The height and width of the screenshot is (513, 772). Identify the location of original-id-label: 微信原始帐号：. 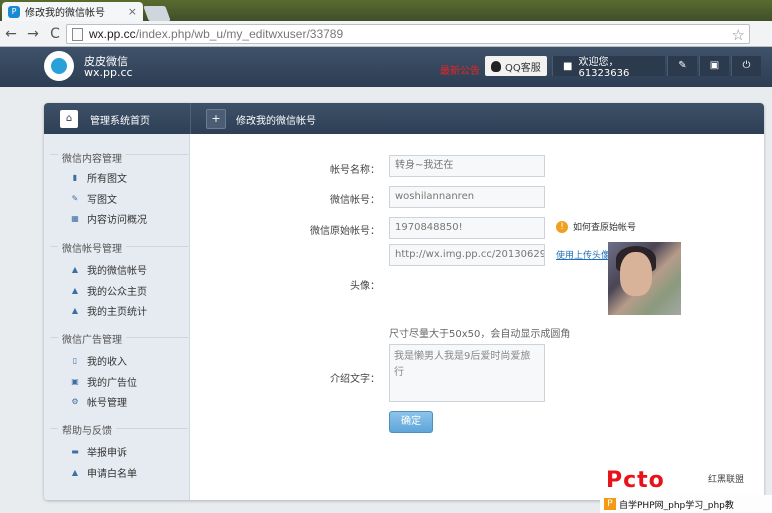
(345, 231).